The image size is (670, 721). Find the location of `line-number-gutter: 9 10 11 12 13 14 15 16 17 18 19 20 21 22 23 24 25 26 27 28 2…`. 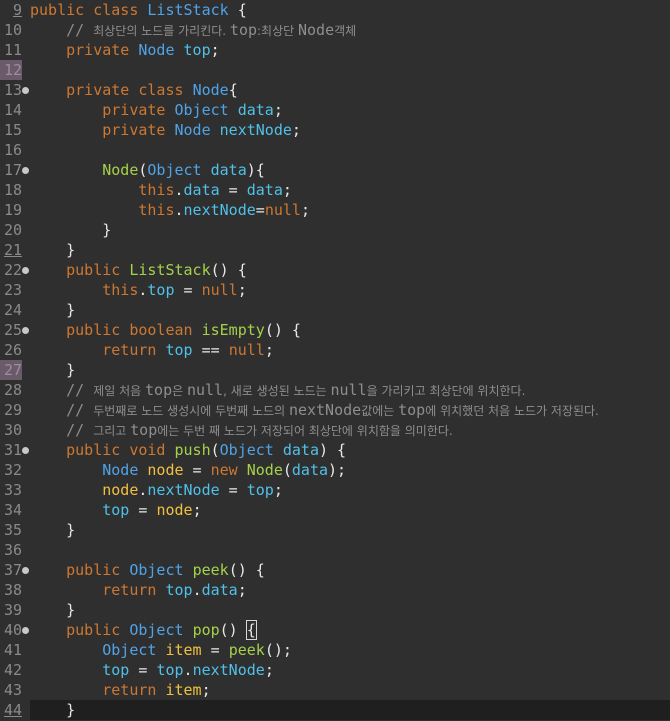

line-number-gutter: 9 10 11 12 13 14 15 16 17 18 19 20 21 22 23 24 25 26 27 28 2… is located at coordinates (15, 360).